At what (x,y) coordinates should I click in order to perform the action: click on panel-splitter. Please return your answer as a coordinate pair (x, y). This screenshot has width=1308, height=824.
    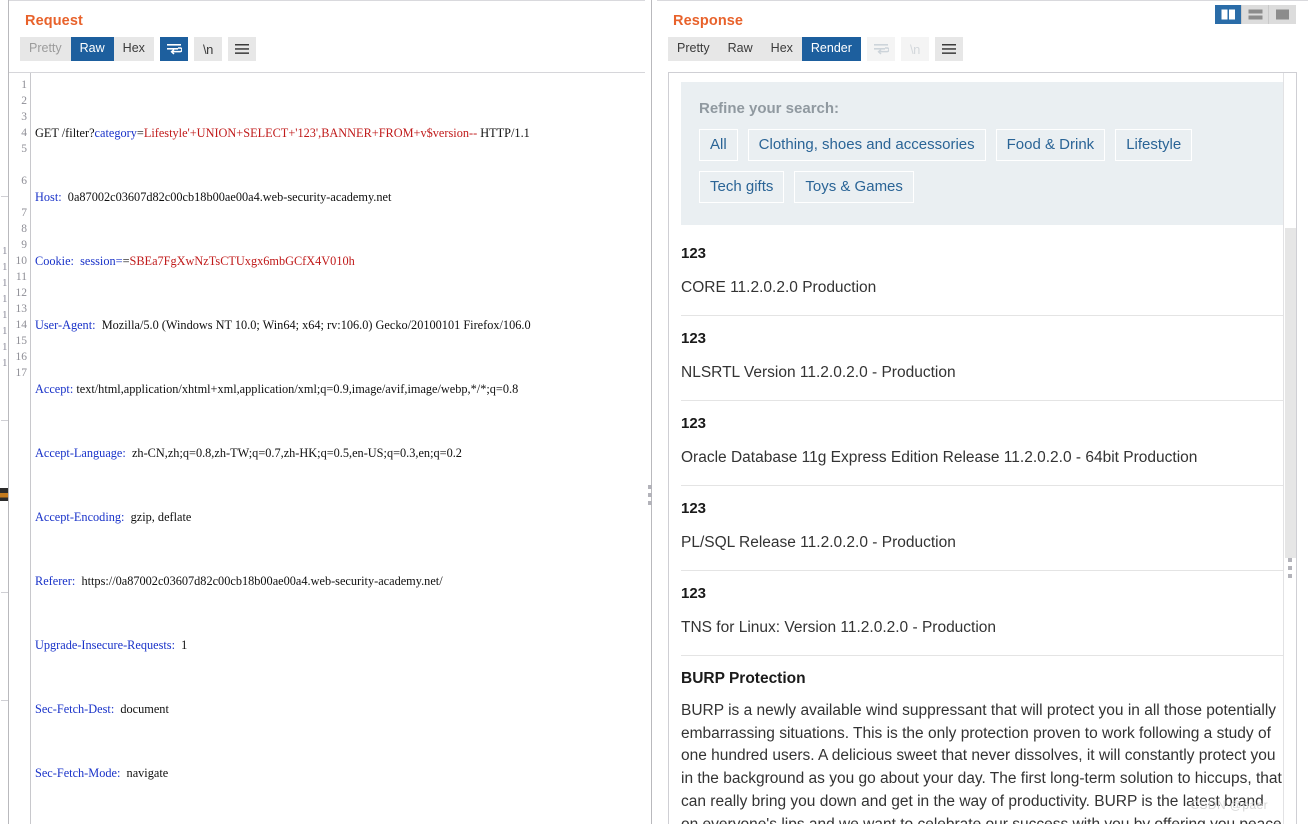
    Looking at the image, I should click on (651, 412).